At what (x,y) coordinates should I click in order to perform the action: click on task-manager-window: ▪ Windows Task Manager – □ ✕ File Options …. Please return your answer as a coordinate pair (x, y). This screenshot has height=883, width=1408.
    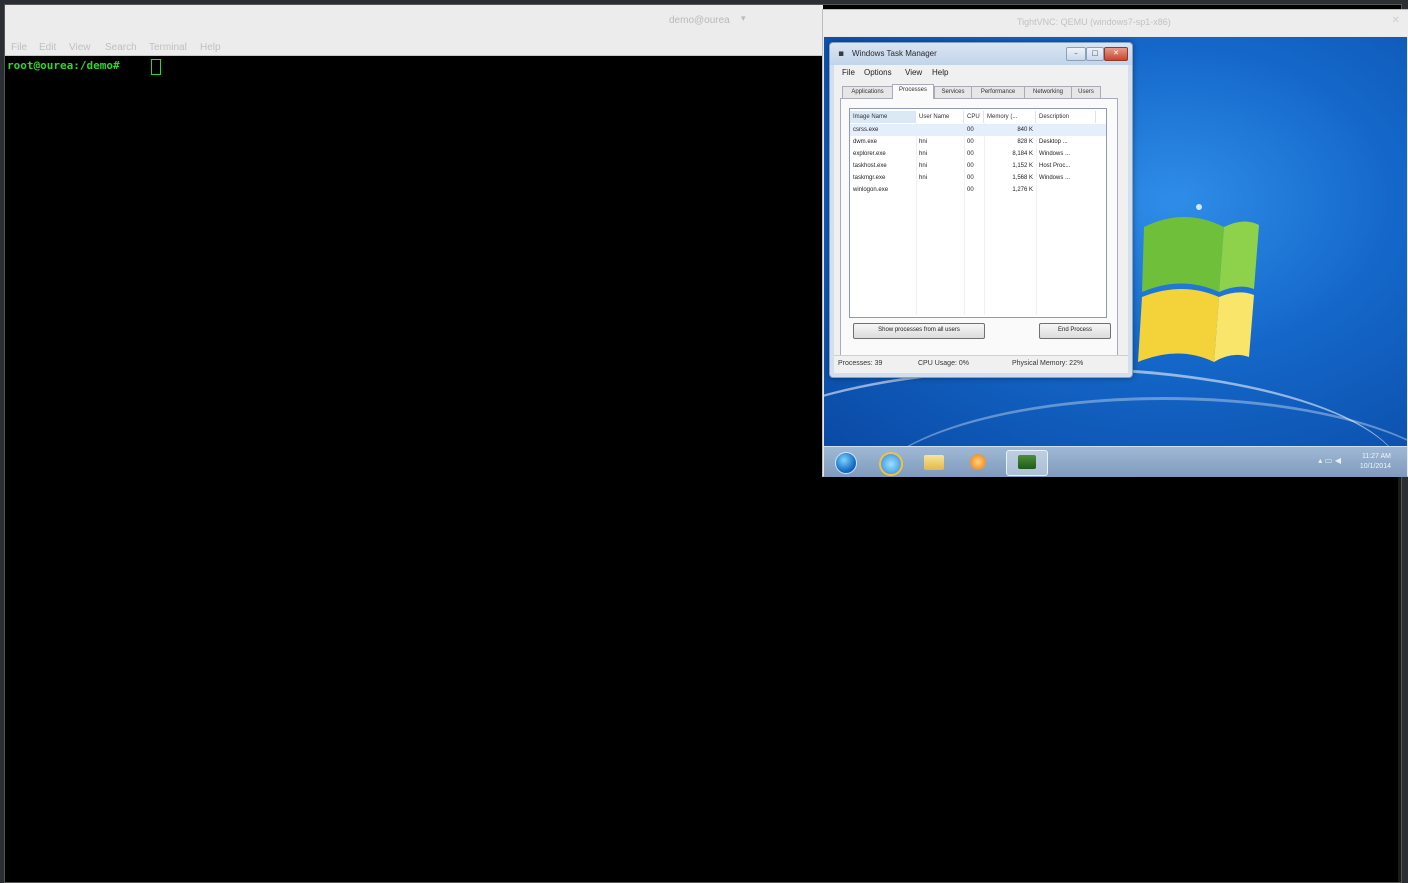
    Looking at the image, I should click on (981, 210).